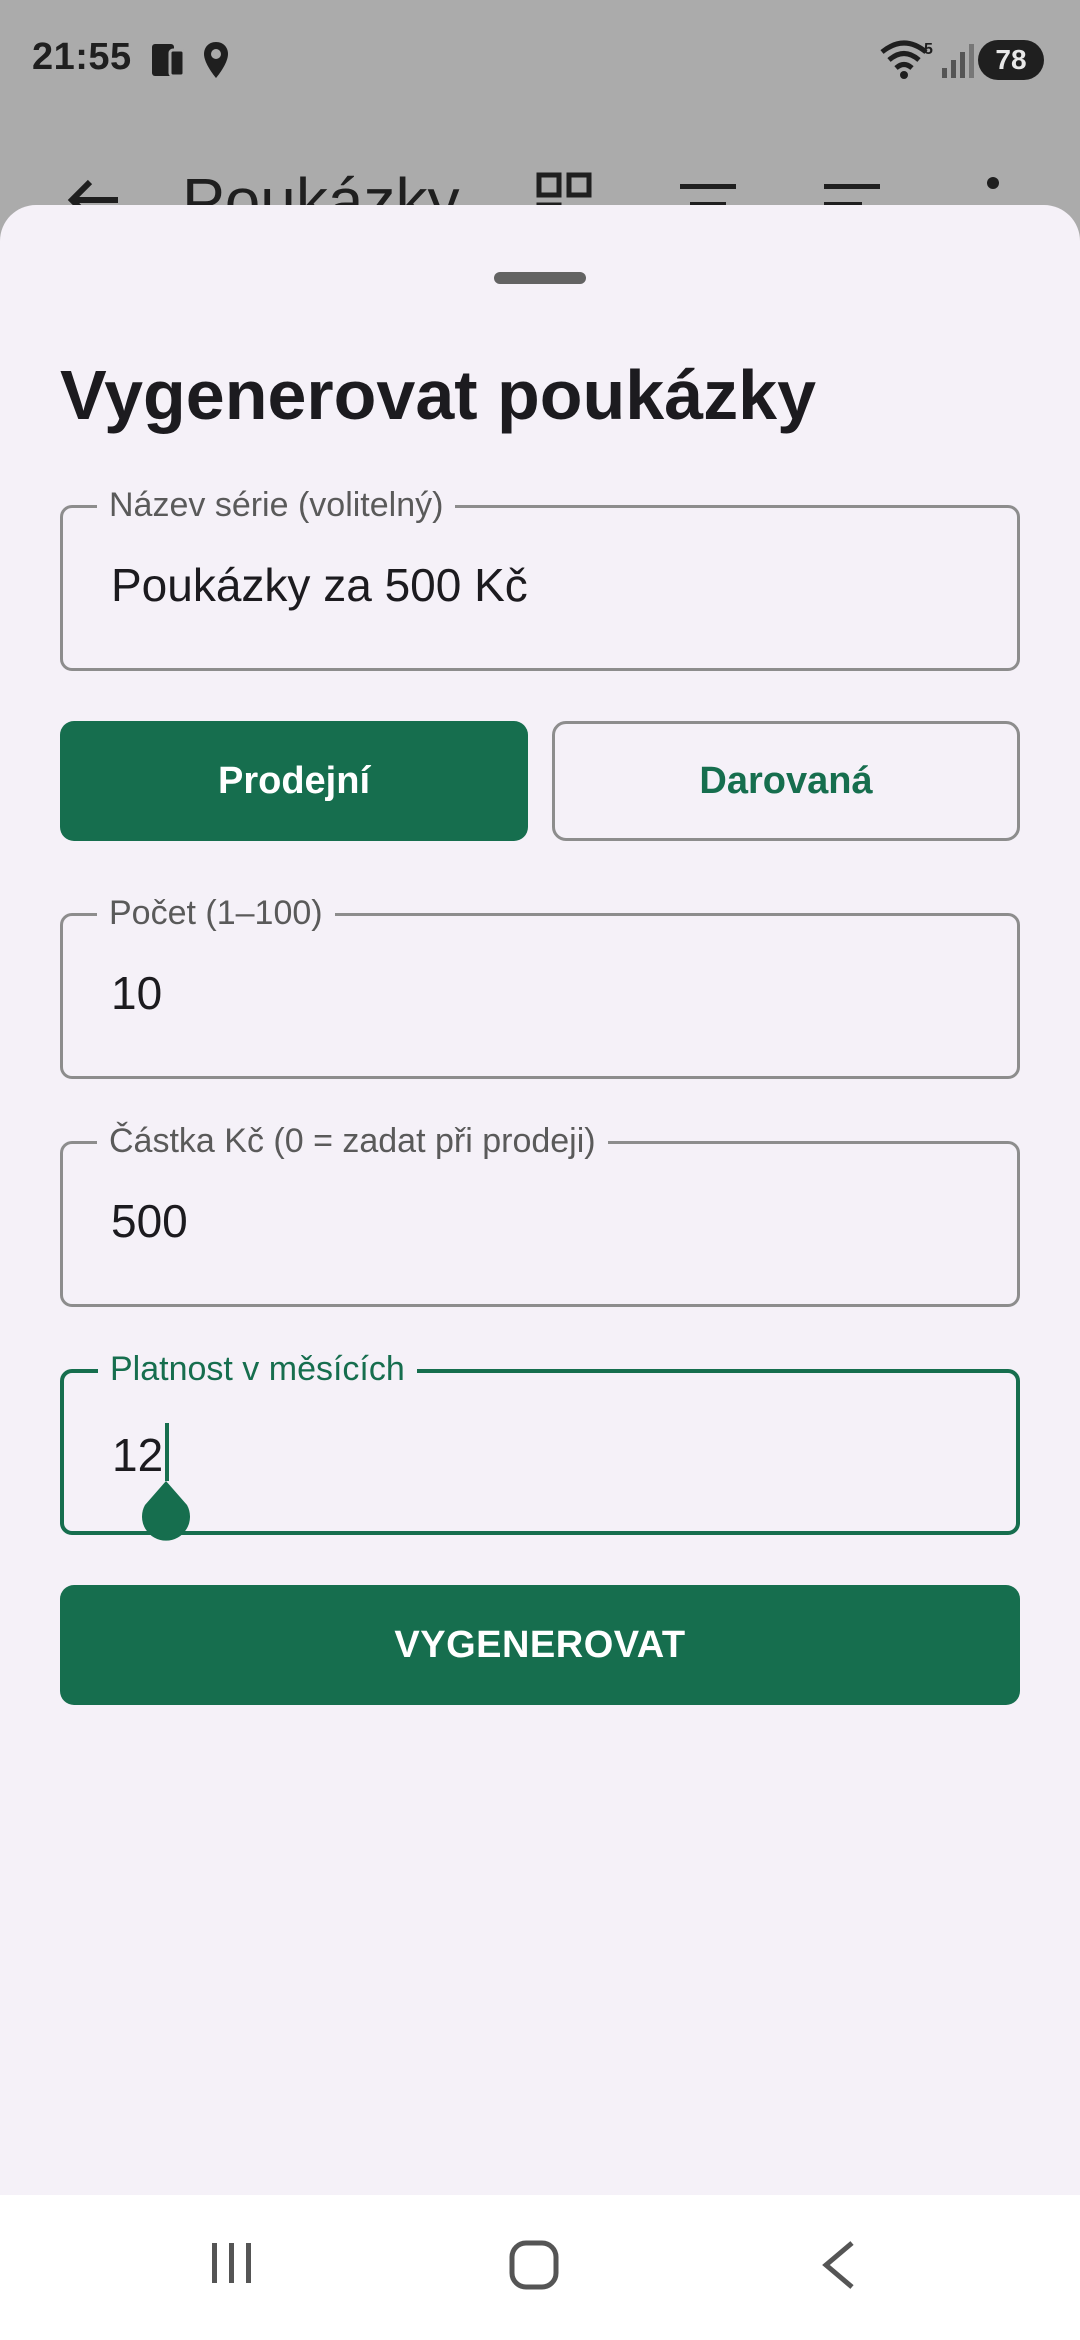 The height and width of the screenshot is (2340, 1080). I want to click on validity-label: Platnost v měsících, so click(257, 1369).